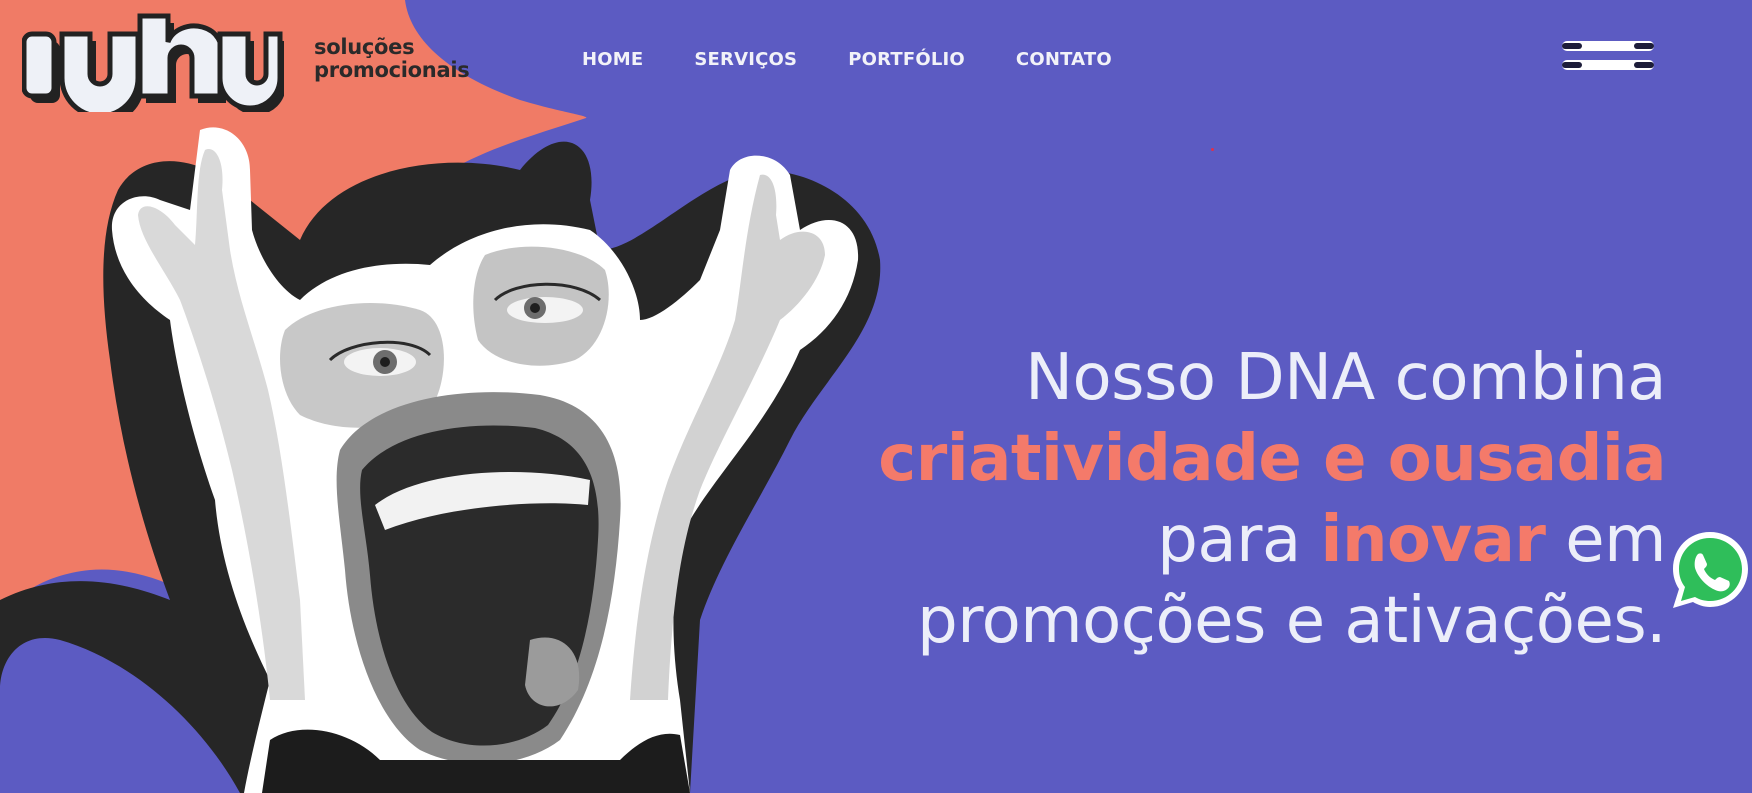 The image size is (1752, 793). What do you see at coordinates (392, 70) in the screenshot?
I see `logo-tagline-line2: promocionais` at bounding box center [392, 70].